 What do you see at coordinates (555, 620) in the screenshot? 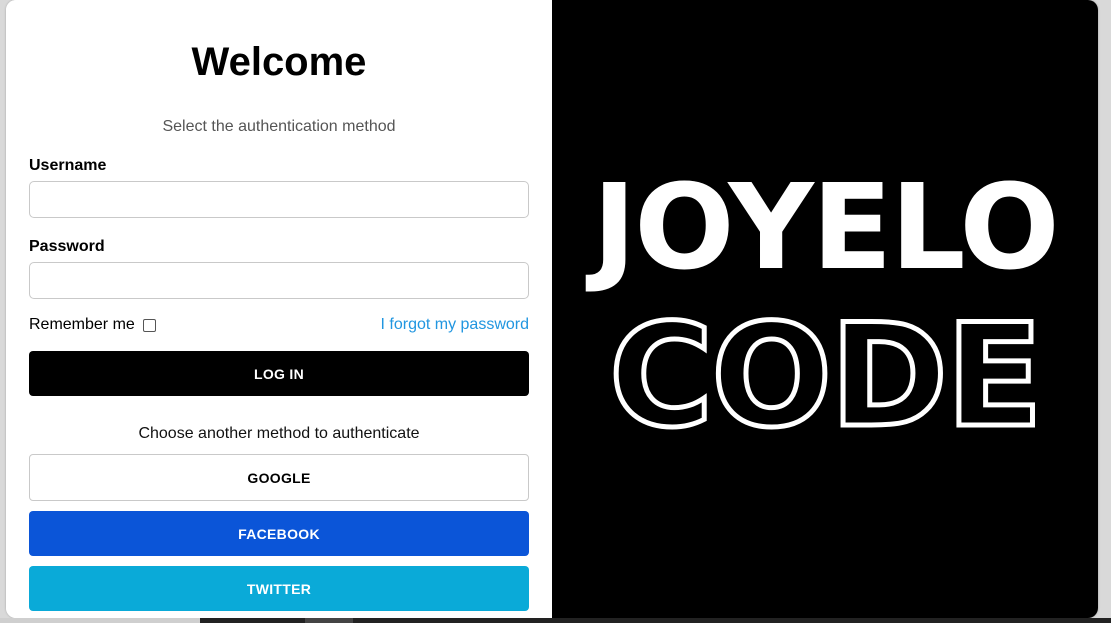
I see `taskbar-strip` at bounding box center [555, 620].